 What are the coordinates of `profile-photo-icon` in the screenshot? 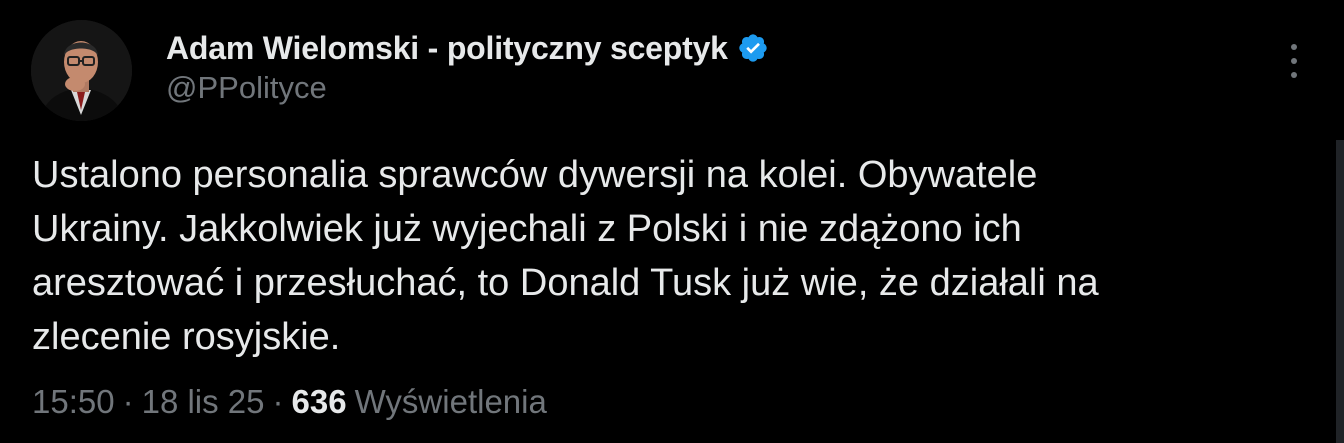 It's located at (81, 70).